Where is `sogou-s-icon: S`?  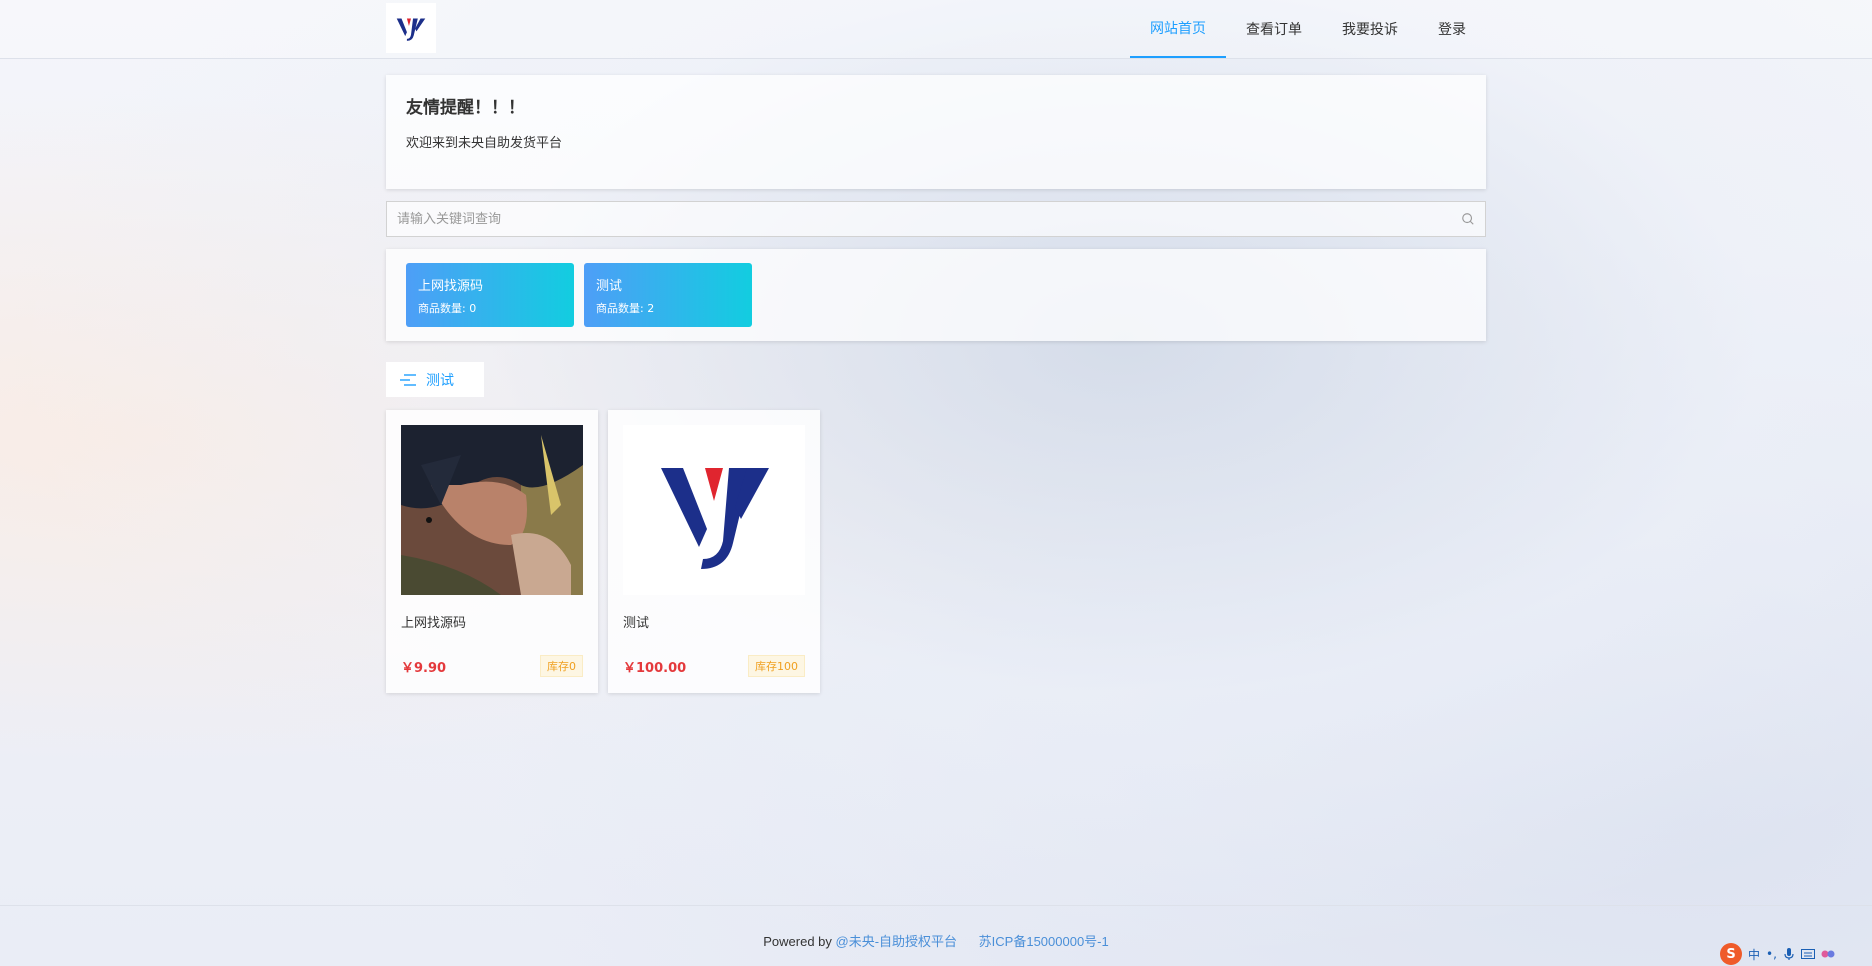 sogou-s-icon: S is located at coordinates (1731, 954).